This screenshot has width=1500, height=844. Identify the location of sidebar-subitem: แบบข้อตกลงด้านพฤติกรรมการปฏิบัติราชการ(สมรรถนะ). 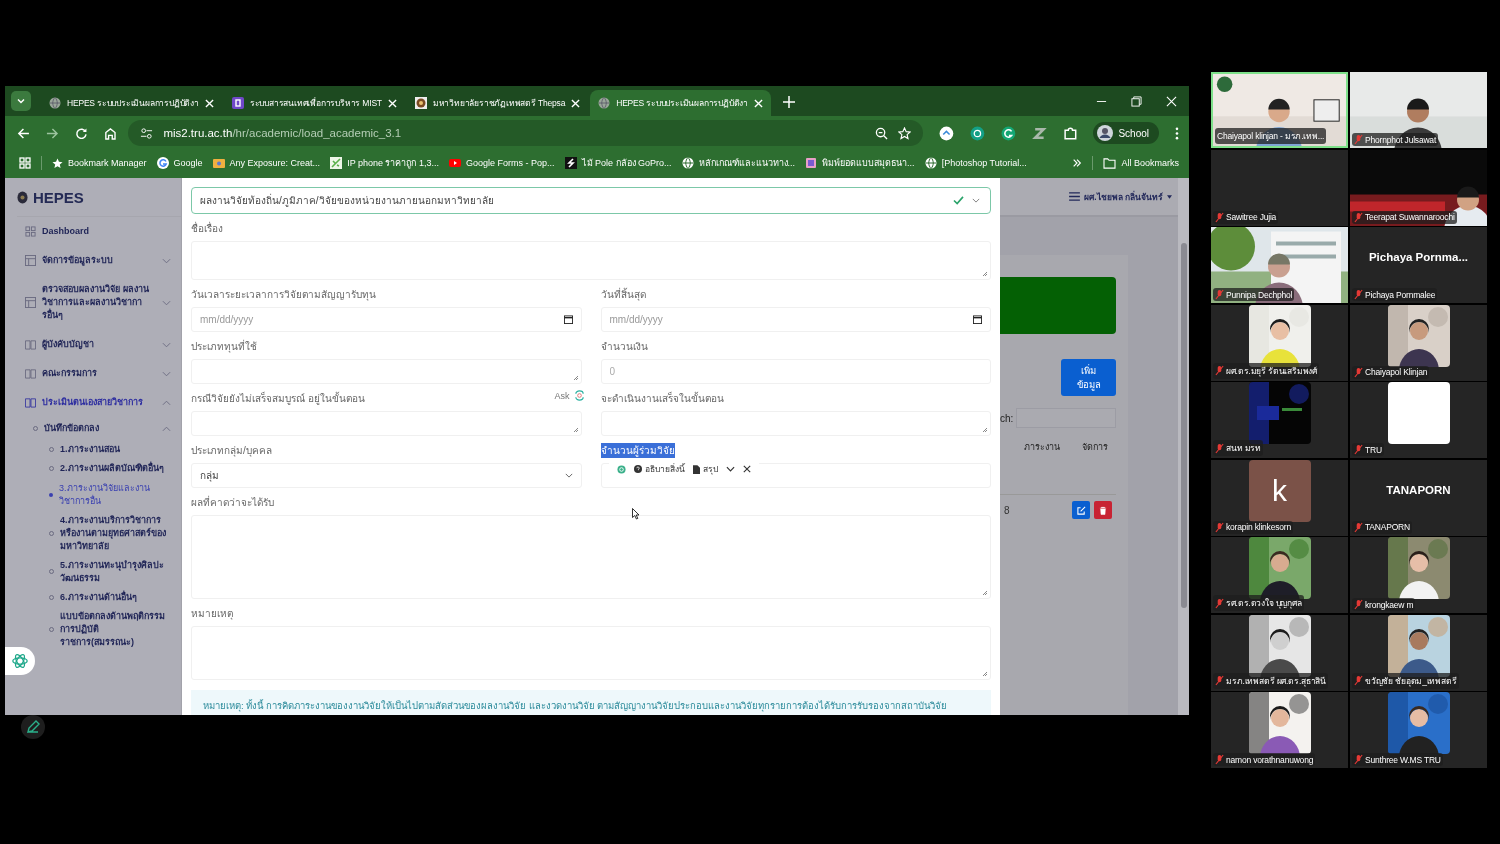
(113, 629).